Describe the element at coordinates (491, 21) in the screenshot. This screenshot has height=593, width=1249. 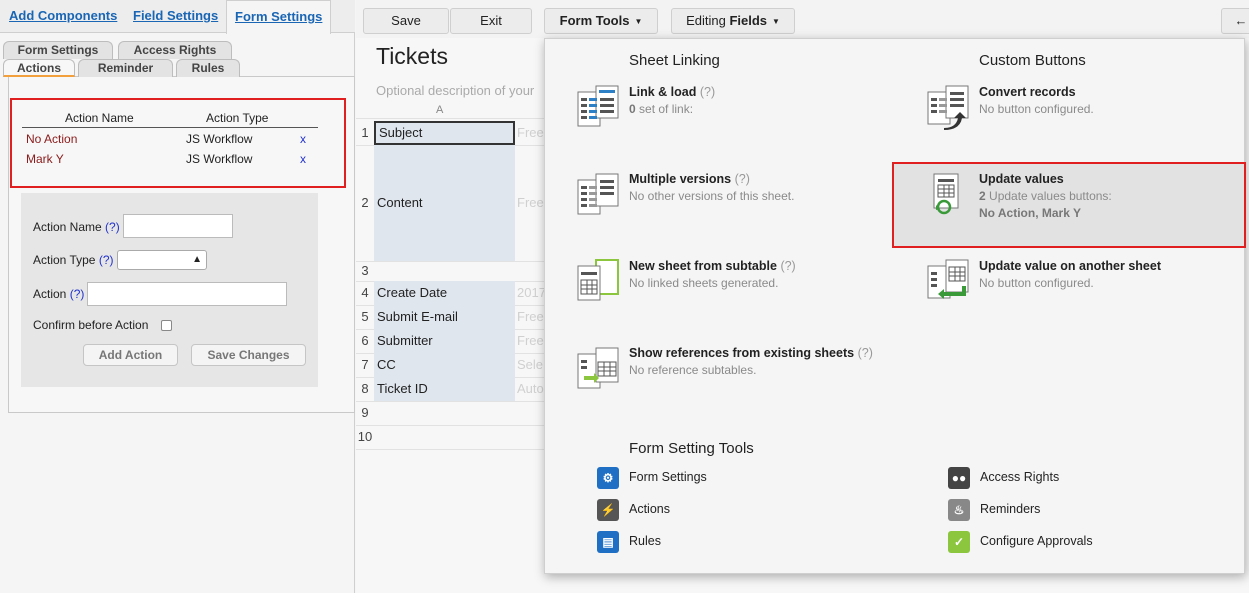
I see `exit-button: Exit` at that location.